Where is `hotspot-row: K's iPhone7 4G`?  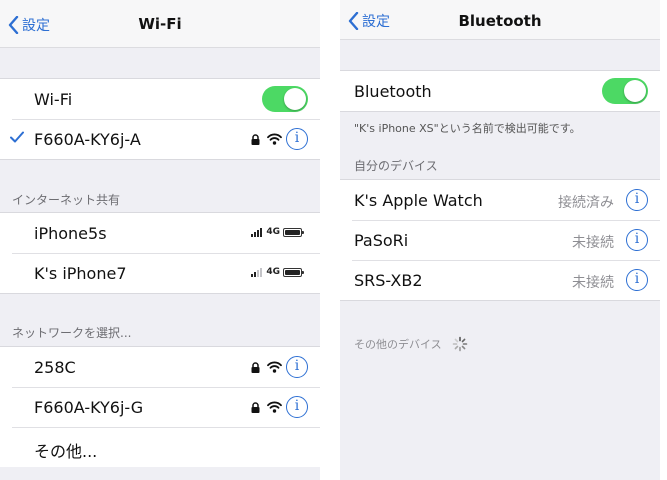
hotspot-row: K's iPhone7 4G is located at coordinates (160, 273).